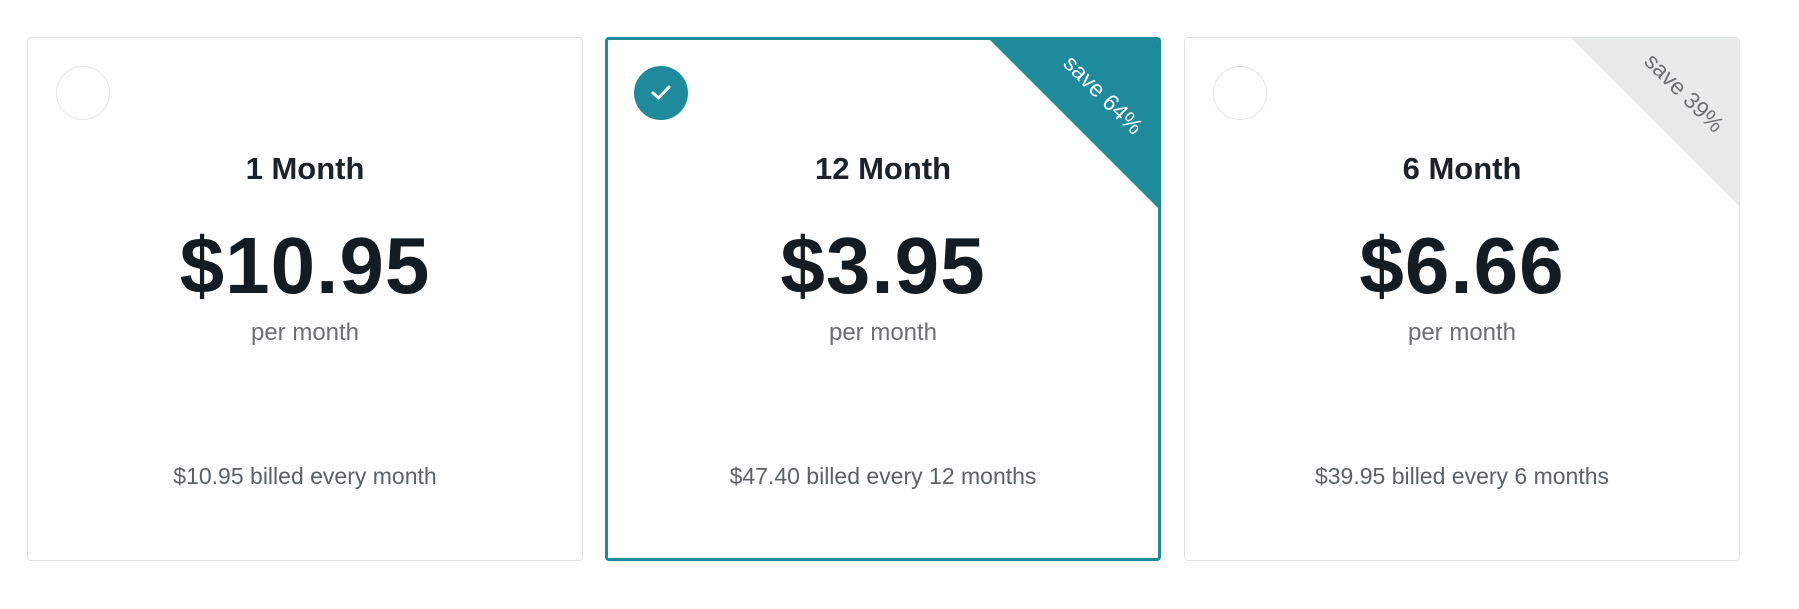  I want to click on plan-name: 12 Month, so click(883, 168).